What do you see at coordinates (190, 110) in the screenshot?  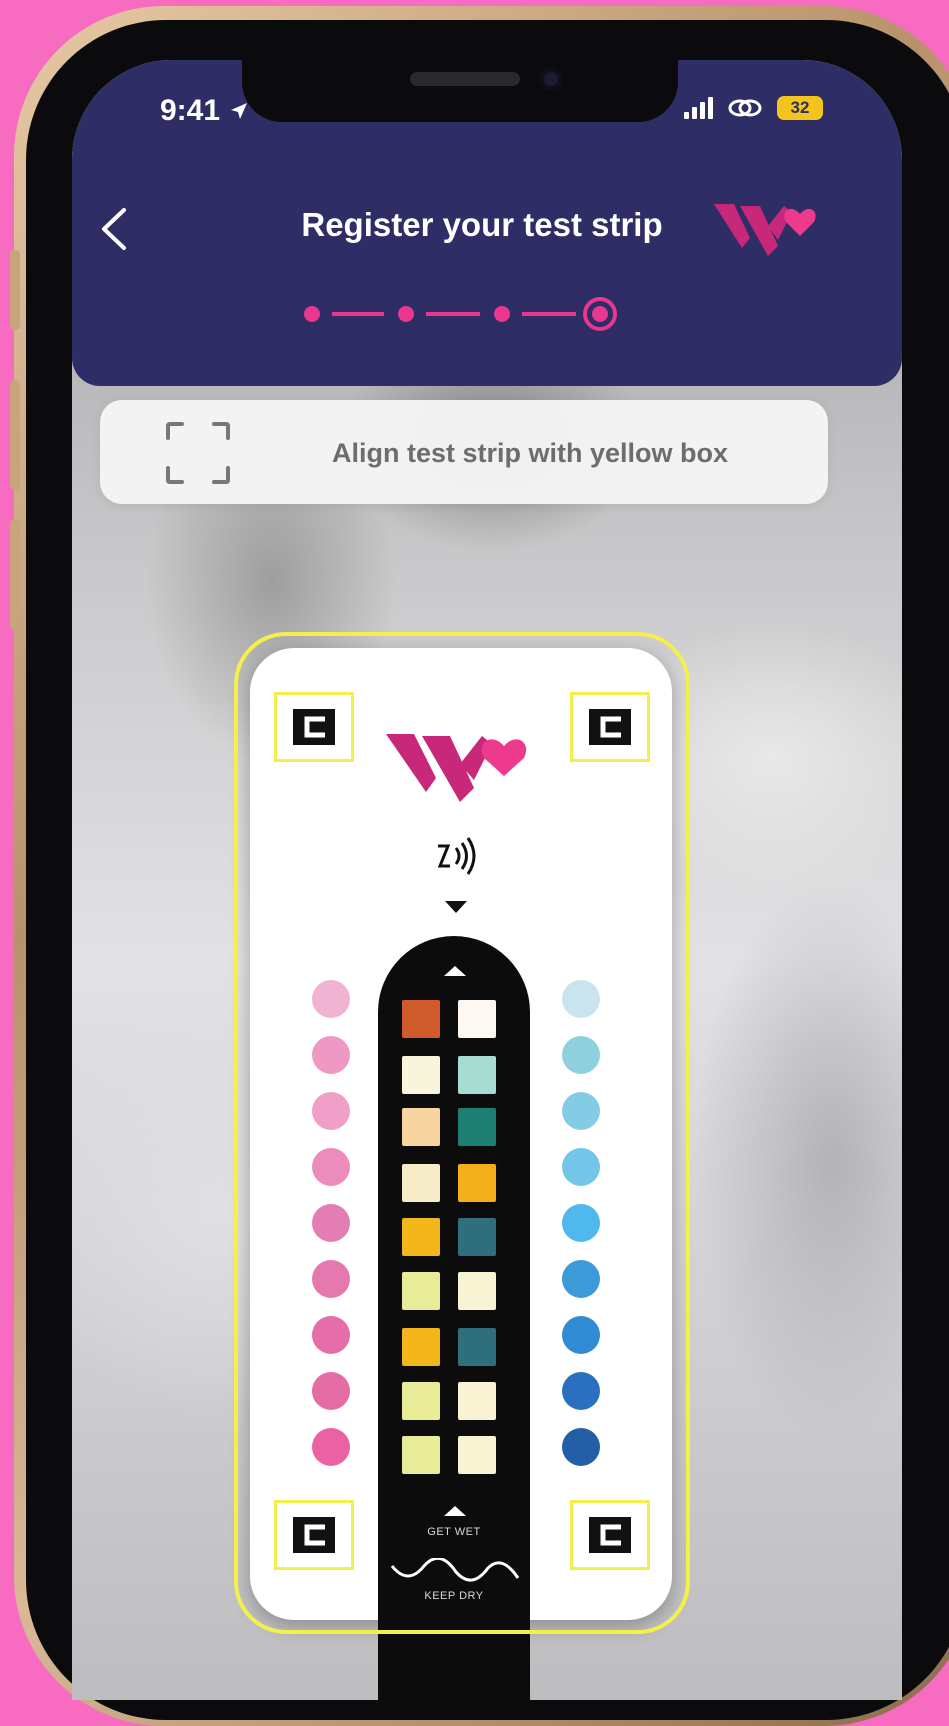 I see `status-time-text: 9:41` at bounding box center [190, 110].